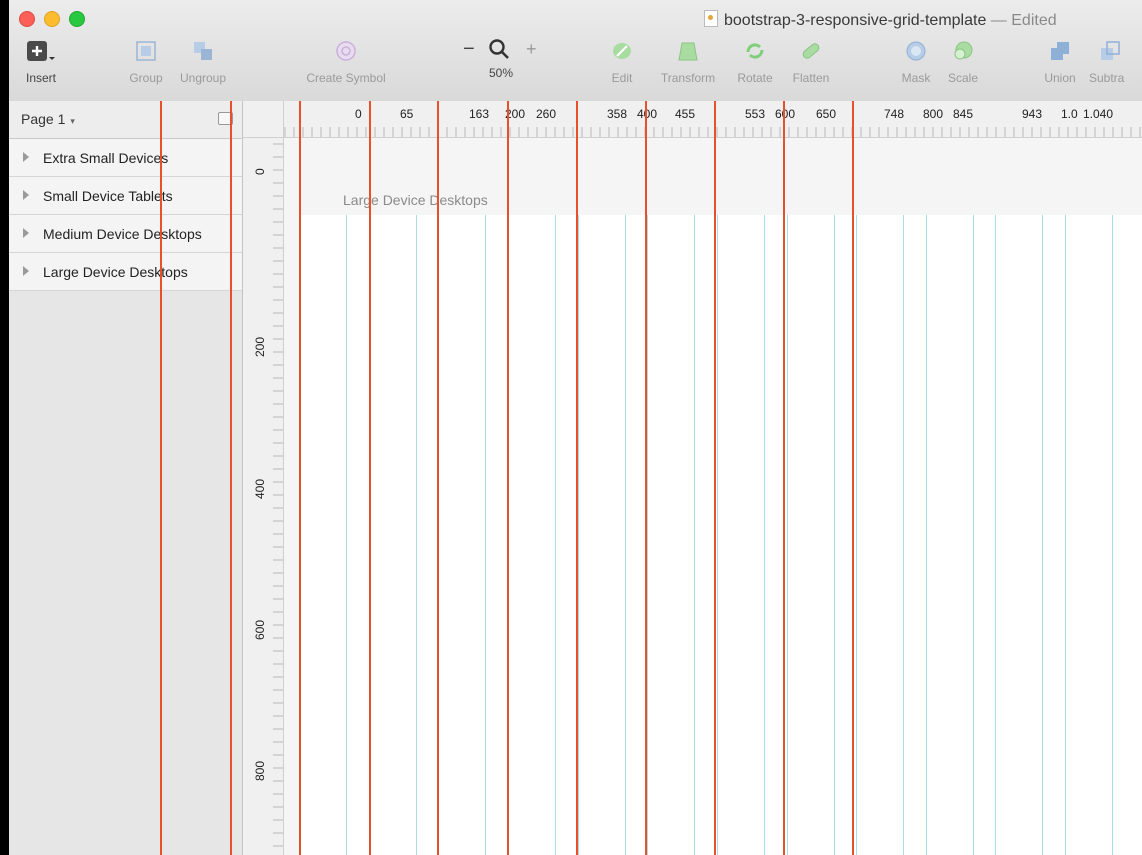 The height and width of the screenshot is (855, 1142). I want to click on zoom-control: − + 50%, so click(501, 58).